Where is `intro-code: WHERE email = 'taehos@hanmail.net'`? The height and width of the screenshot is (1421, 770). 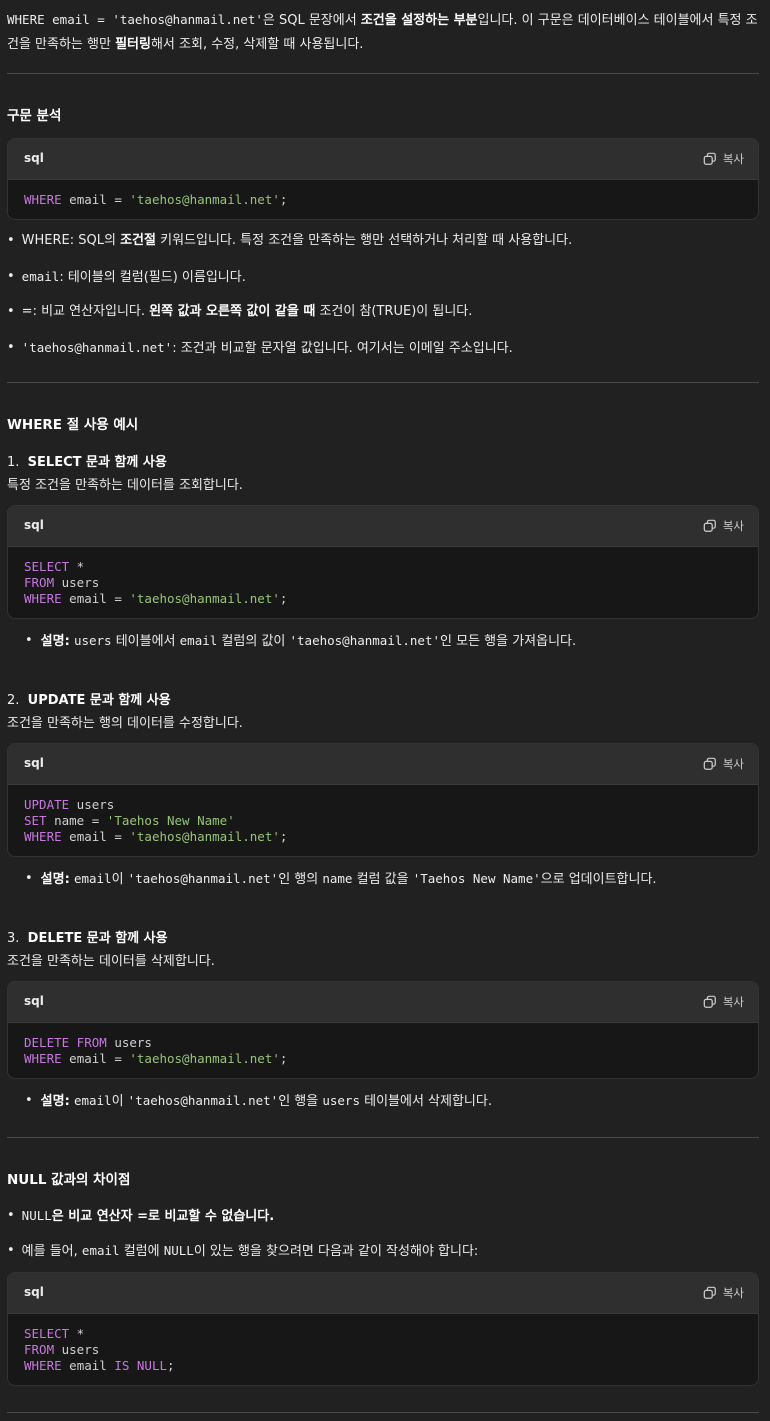
intro-code: WHERE email = 'taehos@hanmail.net' is located at coordinates (135, 19).